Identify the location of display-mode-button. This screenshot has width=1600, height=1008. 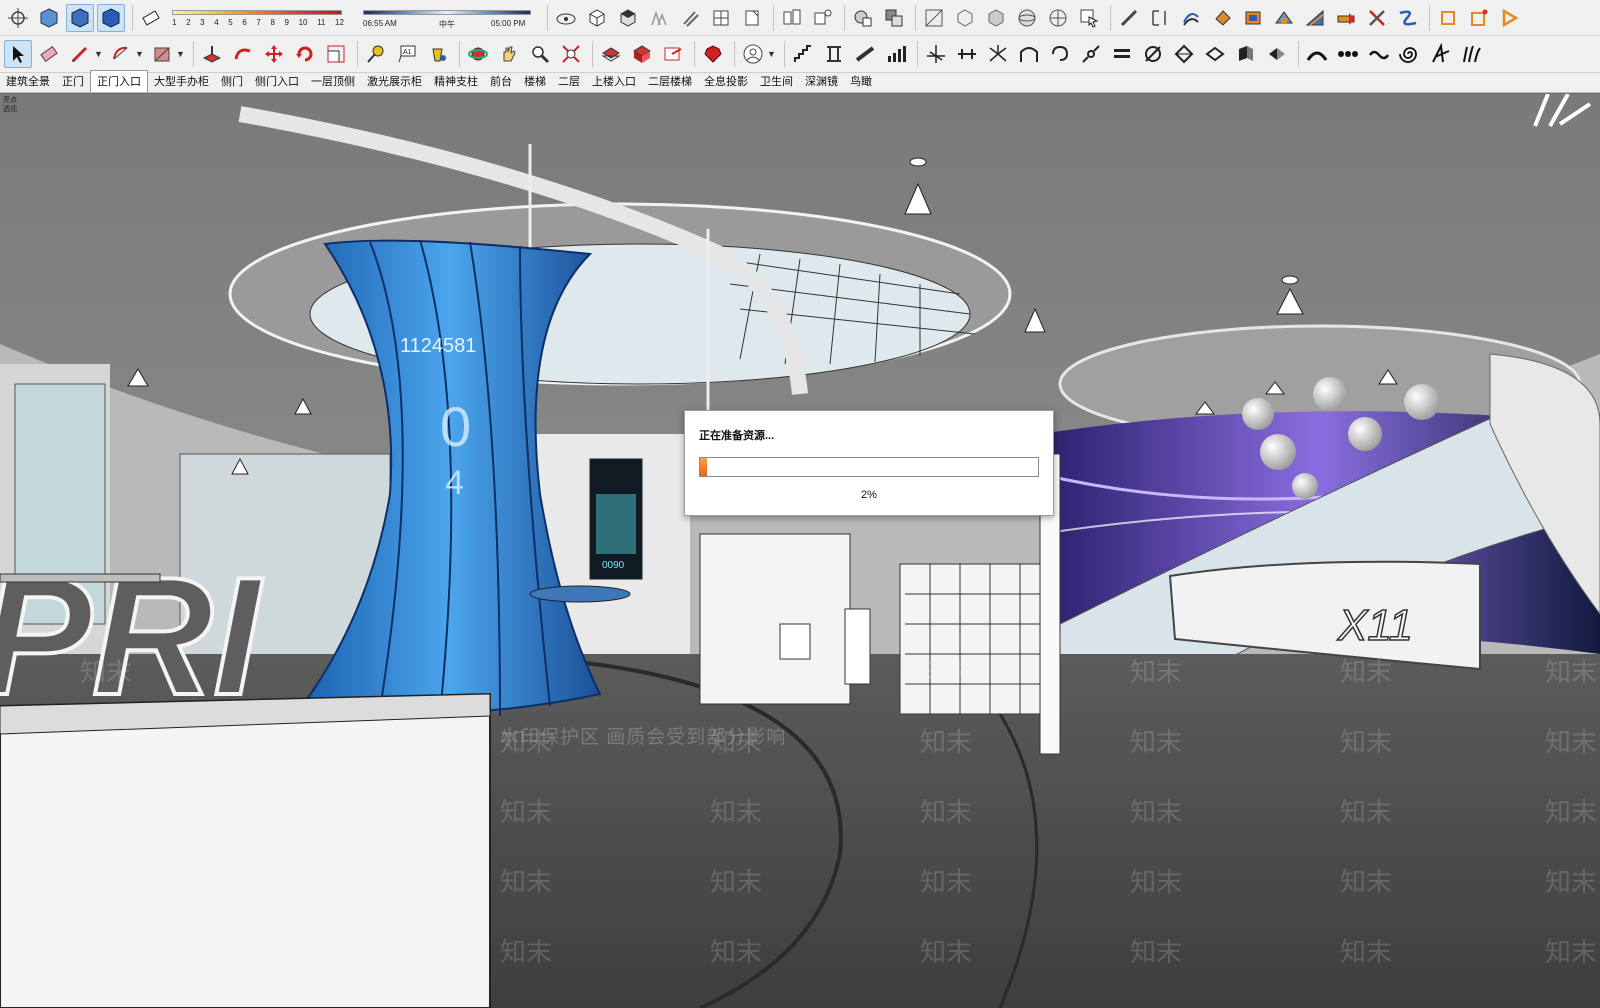
(894, 18).